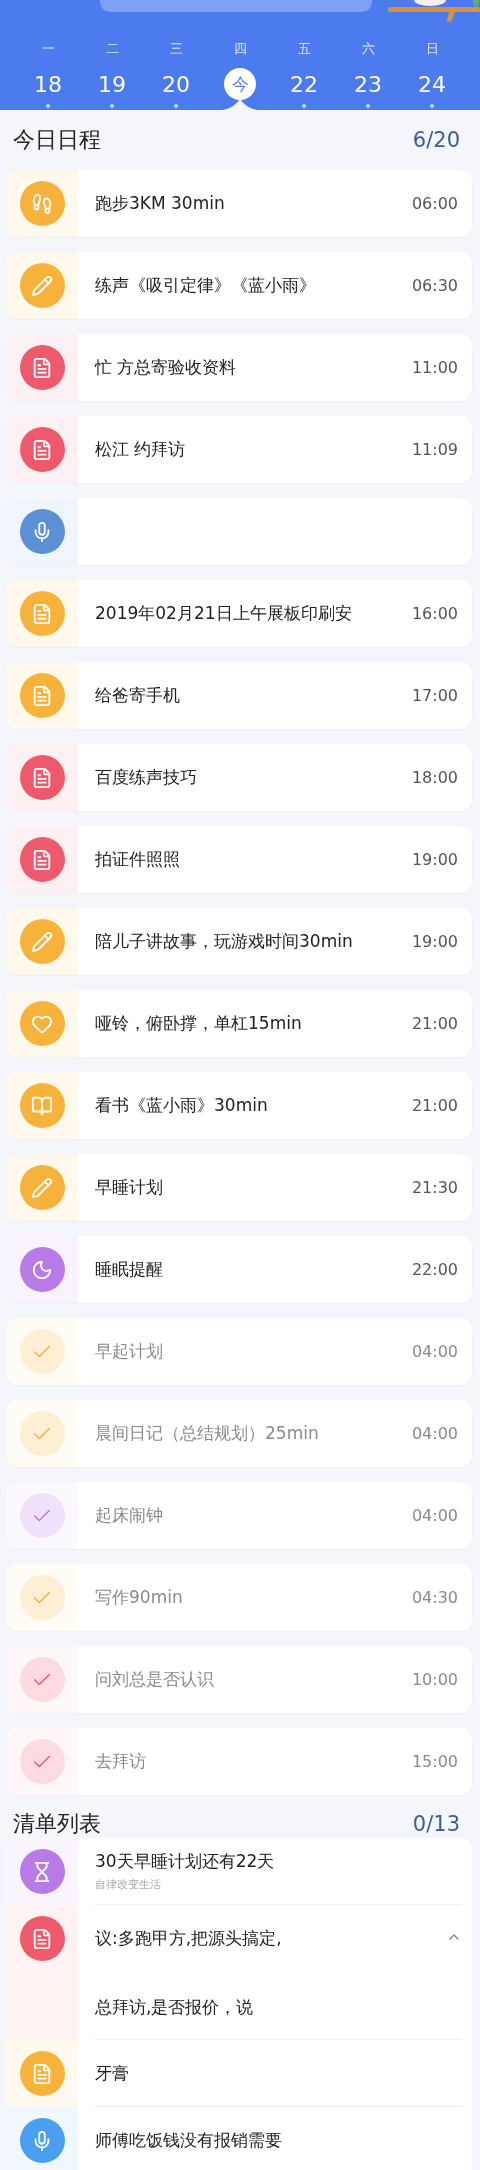 Image resolution: width=480 pixels, height=2170 pixels. I want to click on weekday-label: 五, so click(304, 49).